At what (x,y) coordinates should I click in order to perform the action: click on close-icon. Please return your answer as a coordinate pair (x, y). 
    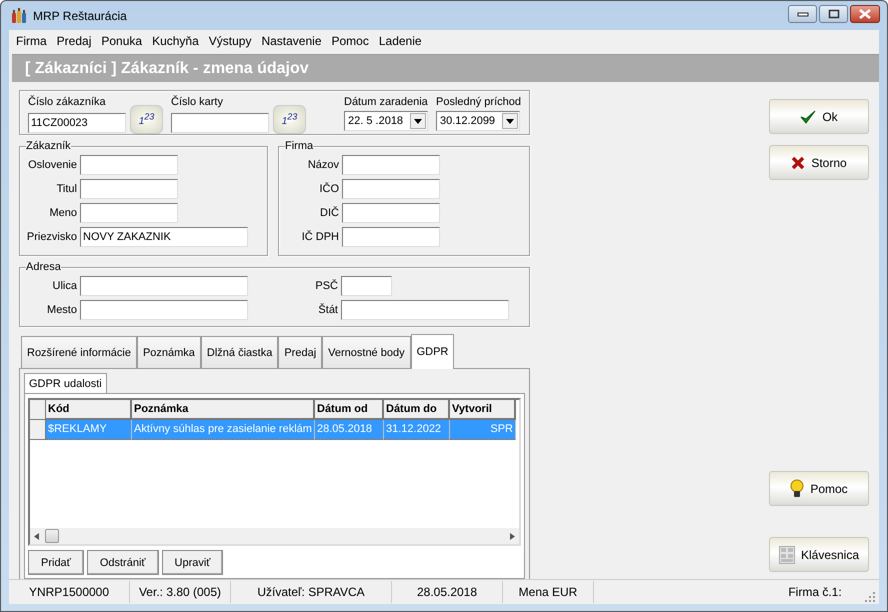
    Looking at the image, I should click on (865, 14).